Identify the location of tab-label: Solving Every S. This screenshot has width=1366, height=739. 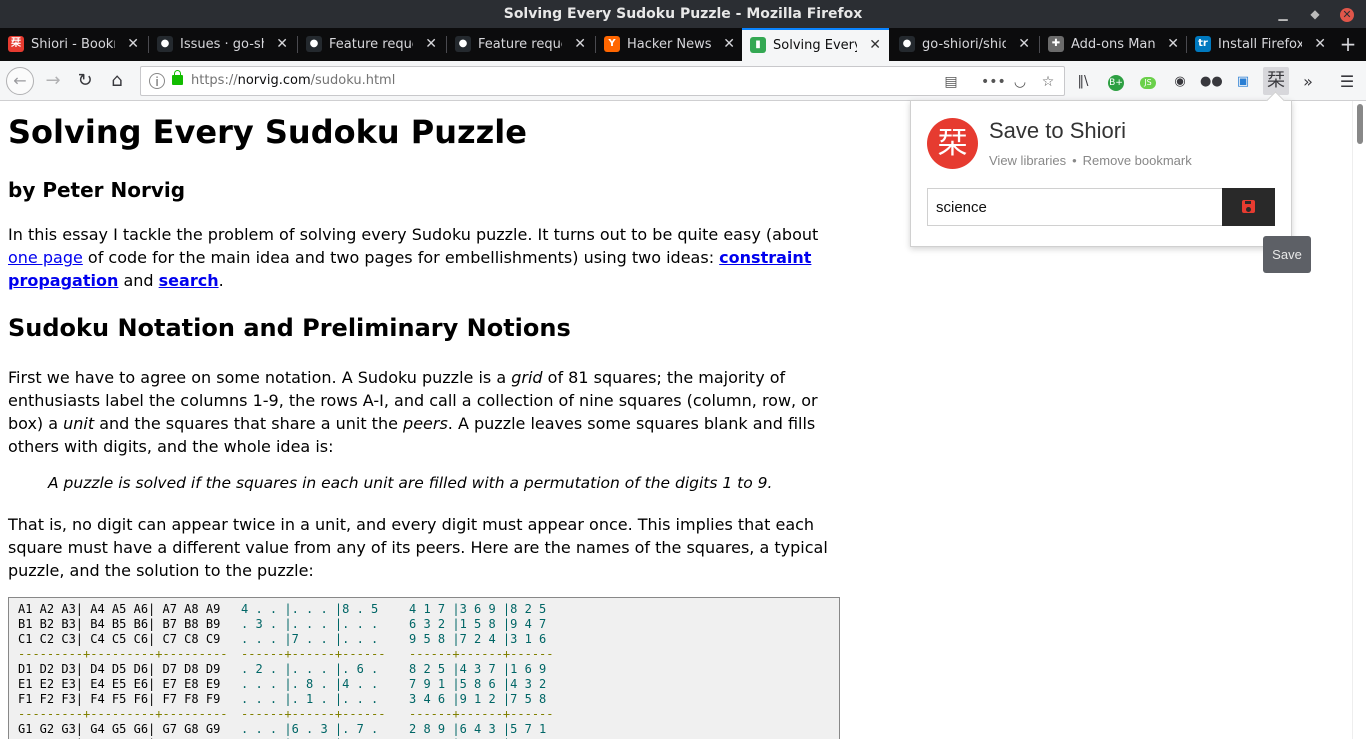
(815, 45).